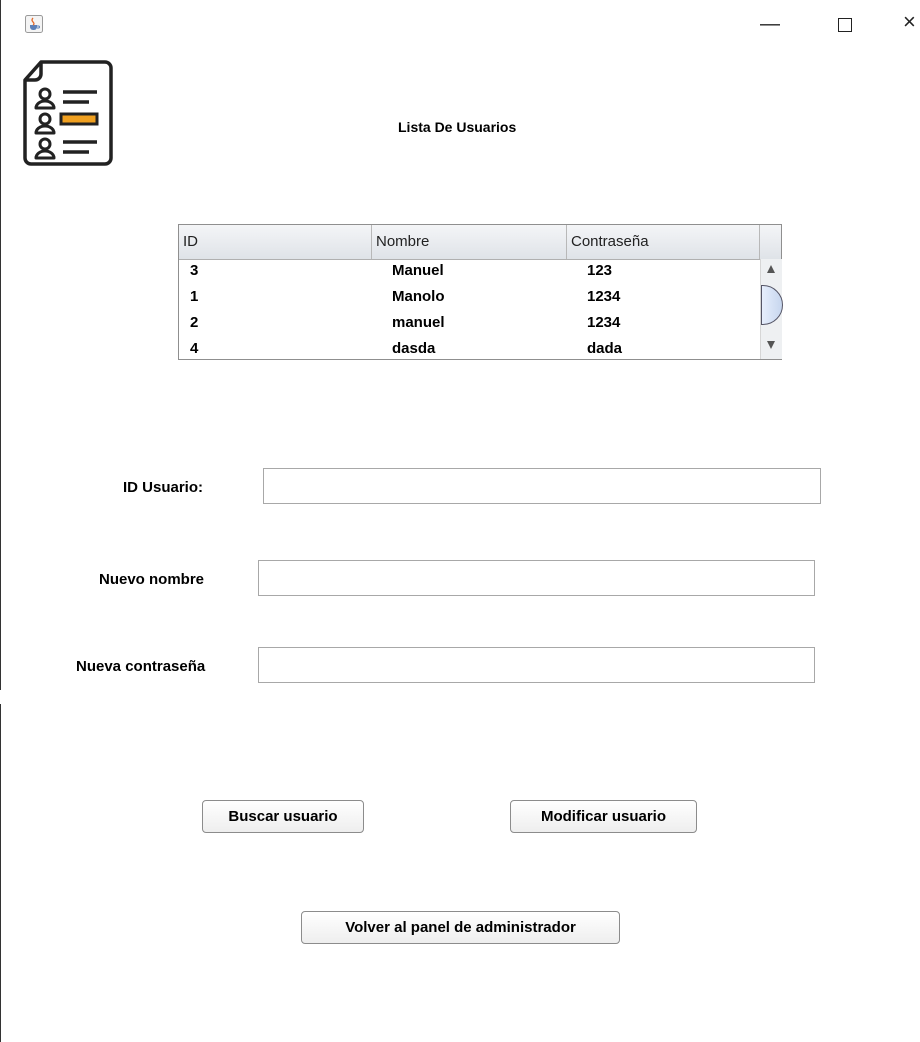  I want to click on user-list-icon, so click(68, 113).